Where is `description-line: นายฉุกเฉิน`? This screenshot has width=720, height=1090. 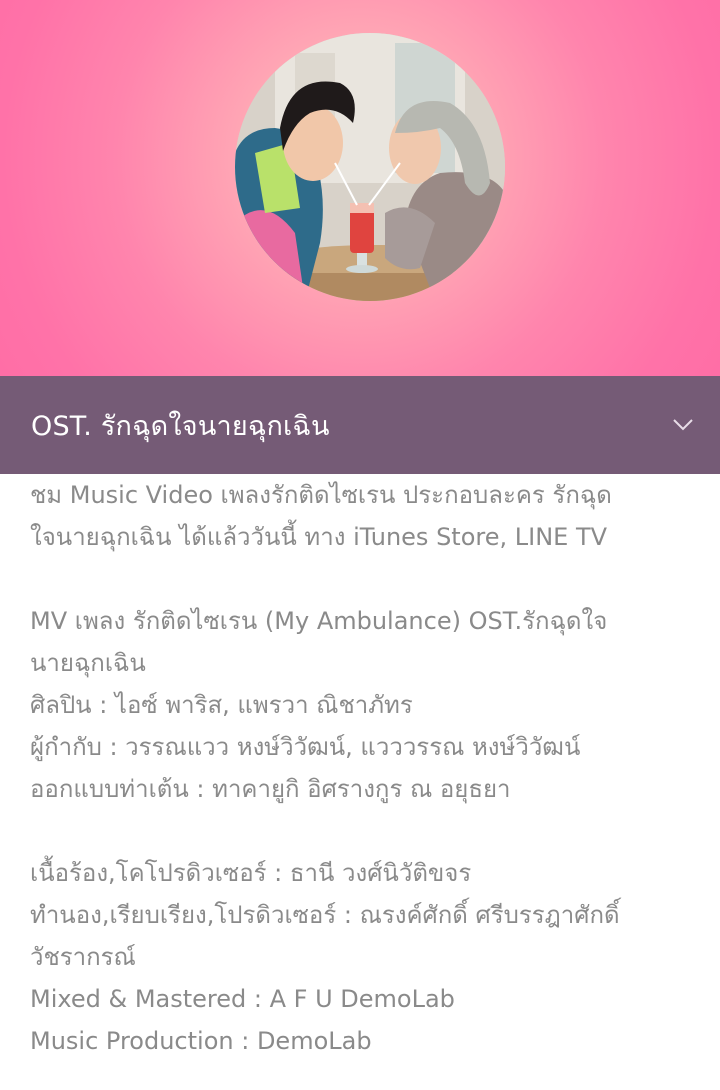
description-line: นายฉุกเฉิน is located at coordinates (88, 663).